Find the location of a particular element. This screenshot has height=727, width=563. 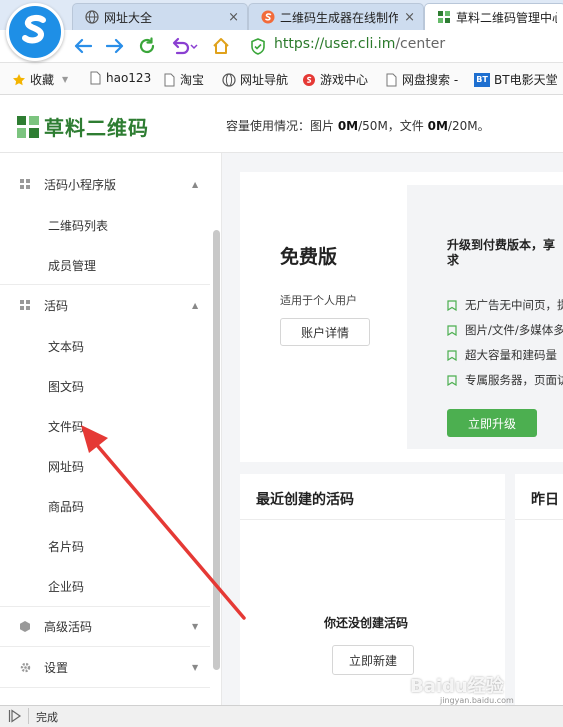

tab-title: 草料二维码管理中心 is located at coordinates (506, 17).